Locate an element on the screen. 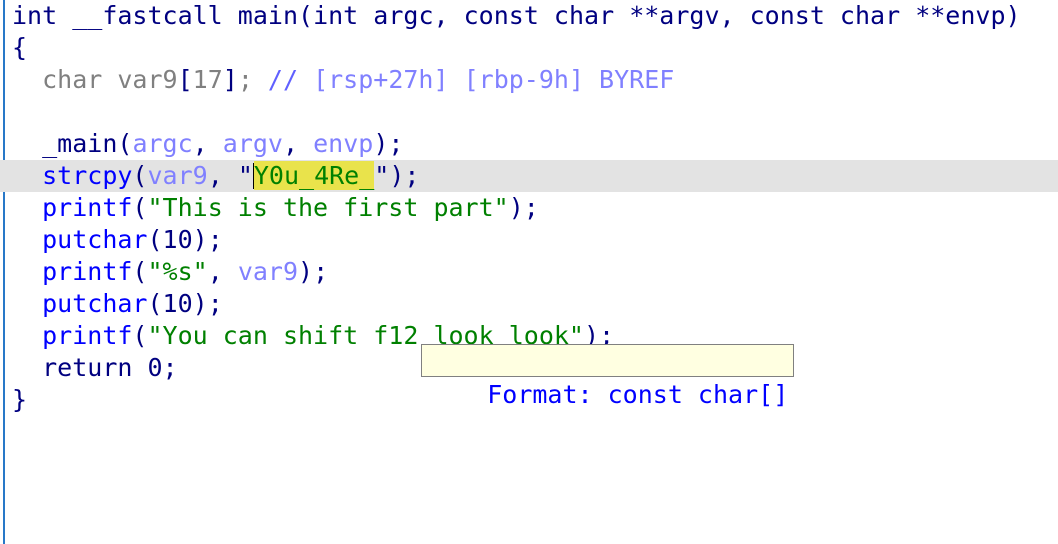 This screenshot has width=1058, height=544. code-line-current: strcpy(var9, "Y0u_4Re_"); is located at coordinates (529, 176).